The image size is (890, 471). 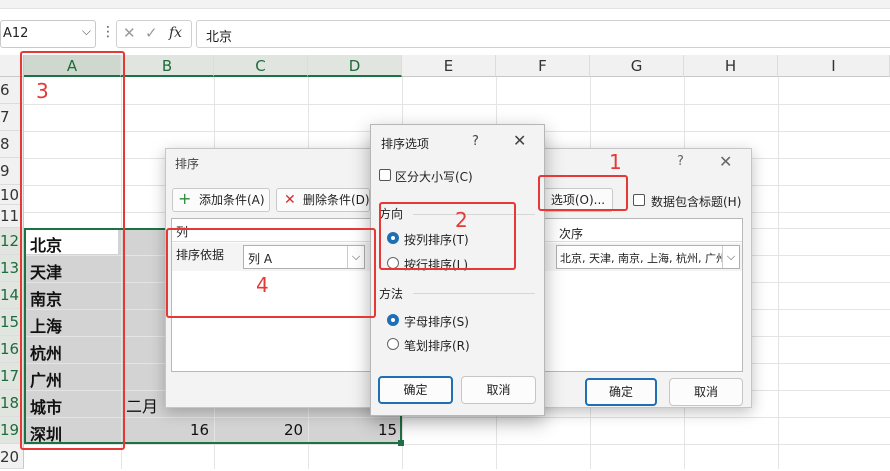 What do you see at coordinates (187, 164) in the screenshot?
I see `sort-dialog-title: 排序` at bounding box center [187, 164].